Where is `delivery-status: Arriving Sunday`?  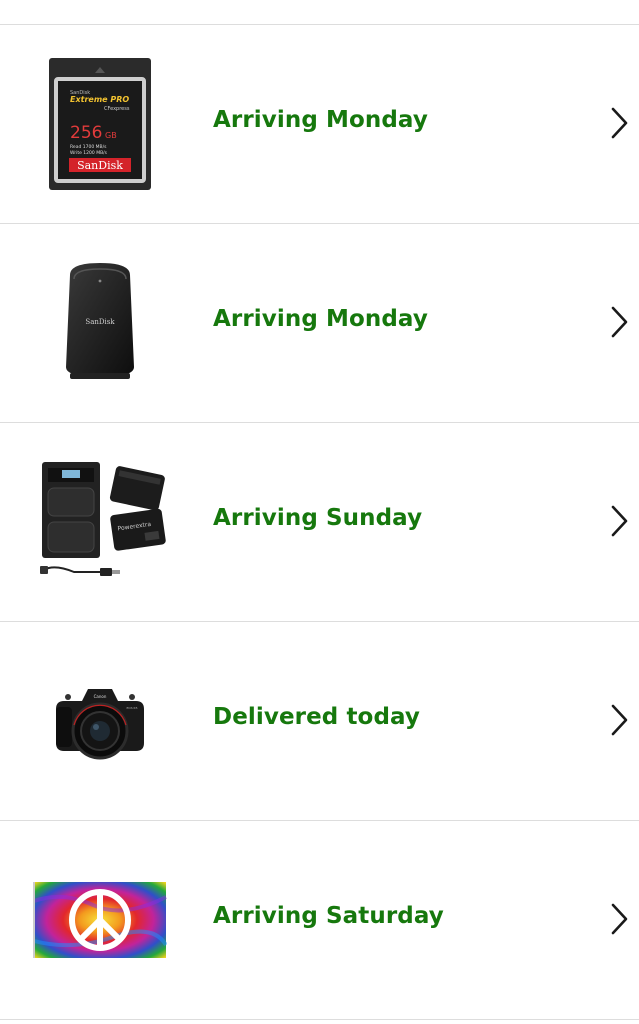
delivery-status: Arriving Sunday is located at coordinates (318, 518).